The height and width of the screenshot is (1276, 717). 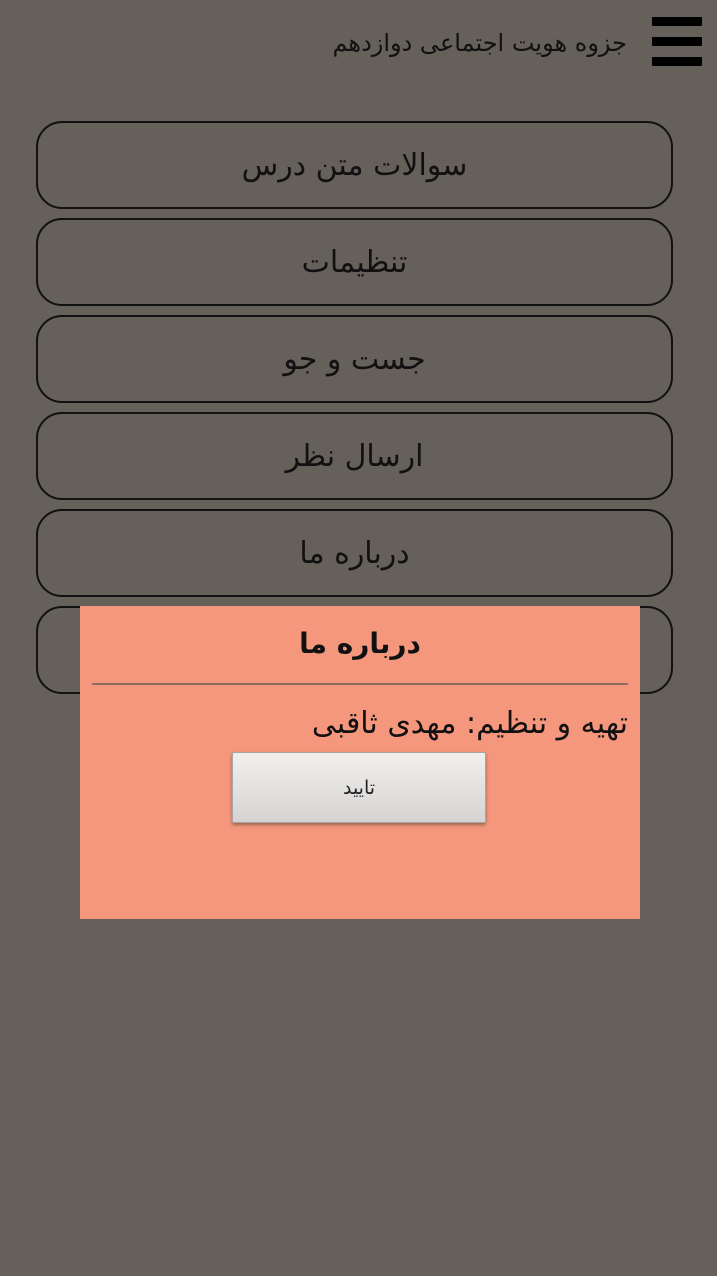 What do you see at coordinates (360, 684) in the screenshot?
I see `dialog-divider` at bounding box center [360, 684].